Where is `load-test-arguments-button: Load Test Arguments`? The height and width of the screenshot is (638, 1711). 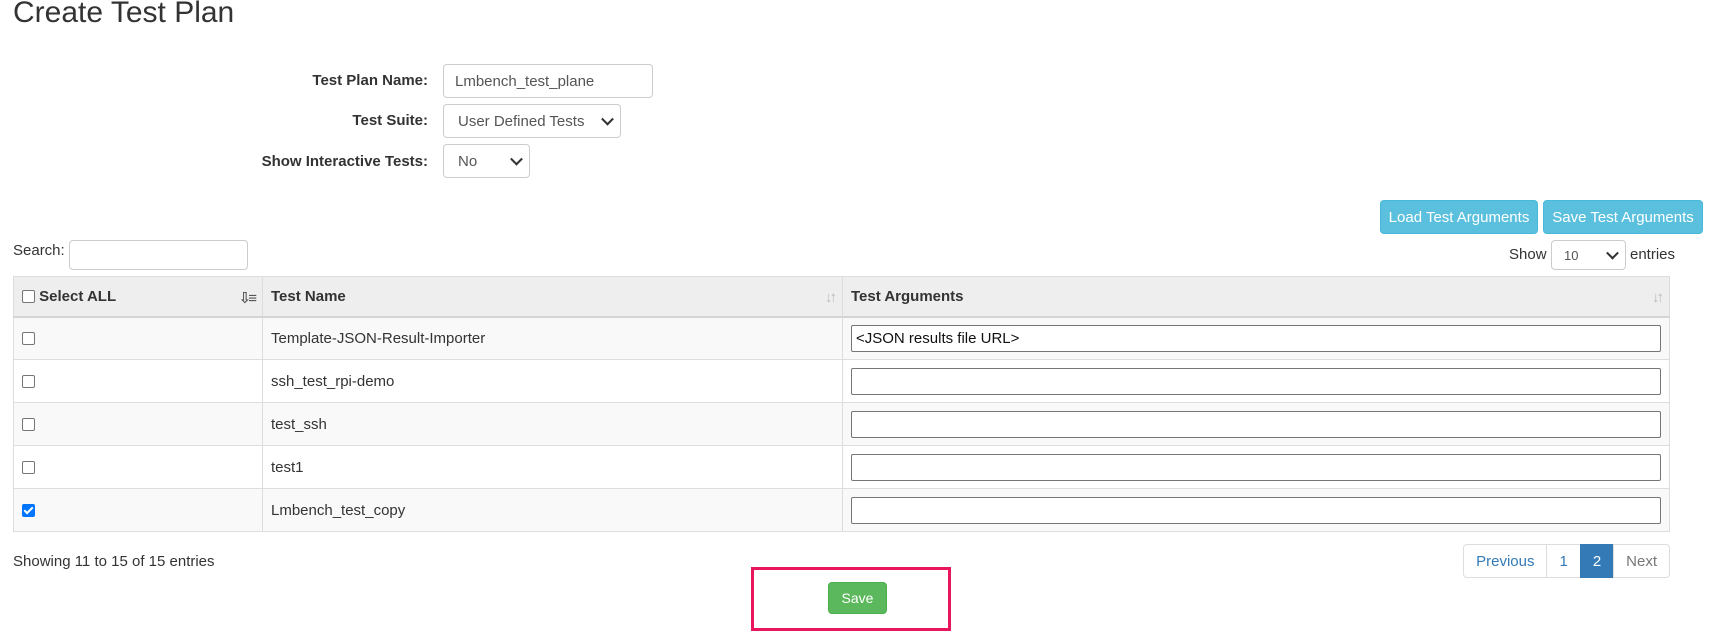 load-test-arguments-button: Load Test Arguments is located at coordinates (1459, 217).